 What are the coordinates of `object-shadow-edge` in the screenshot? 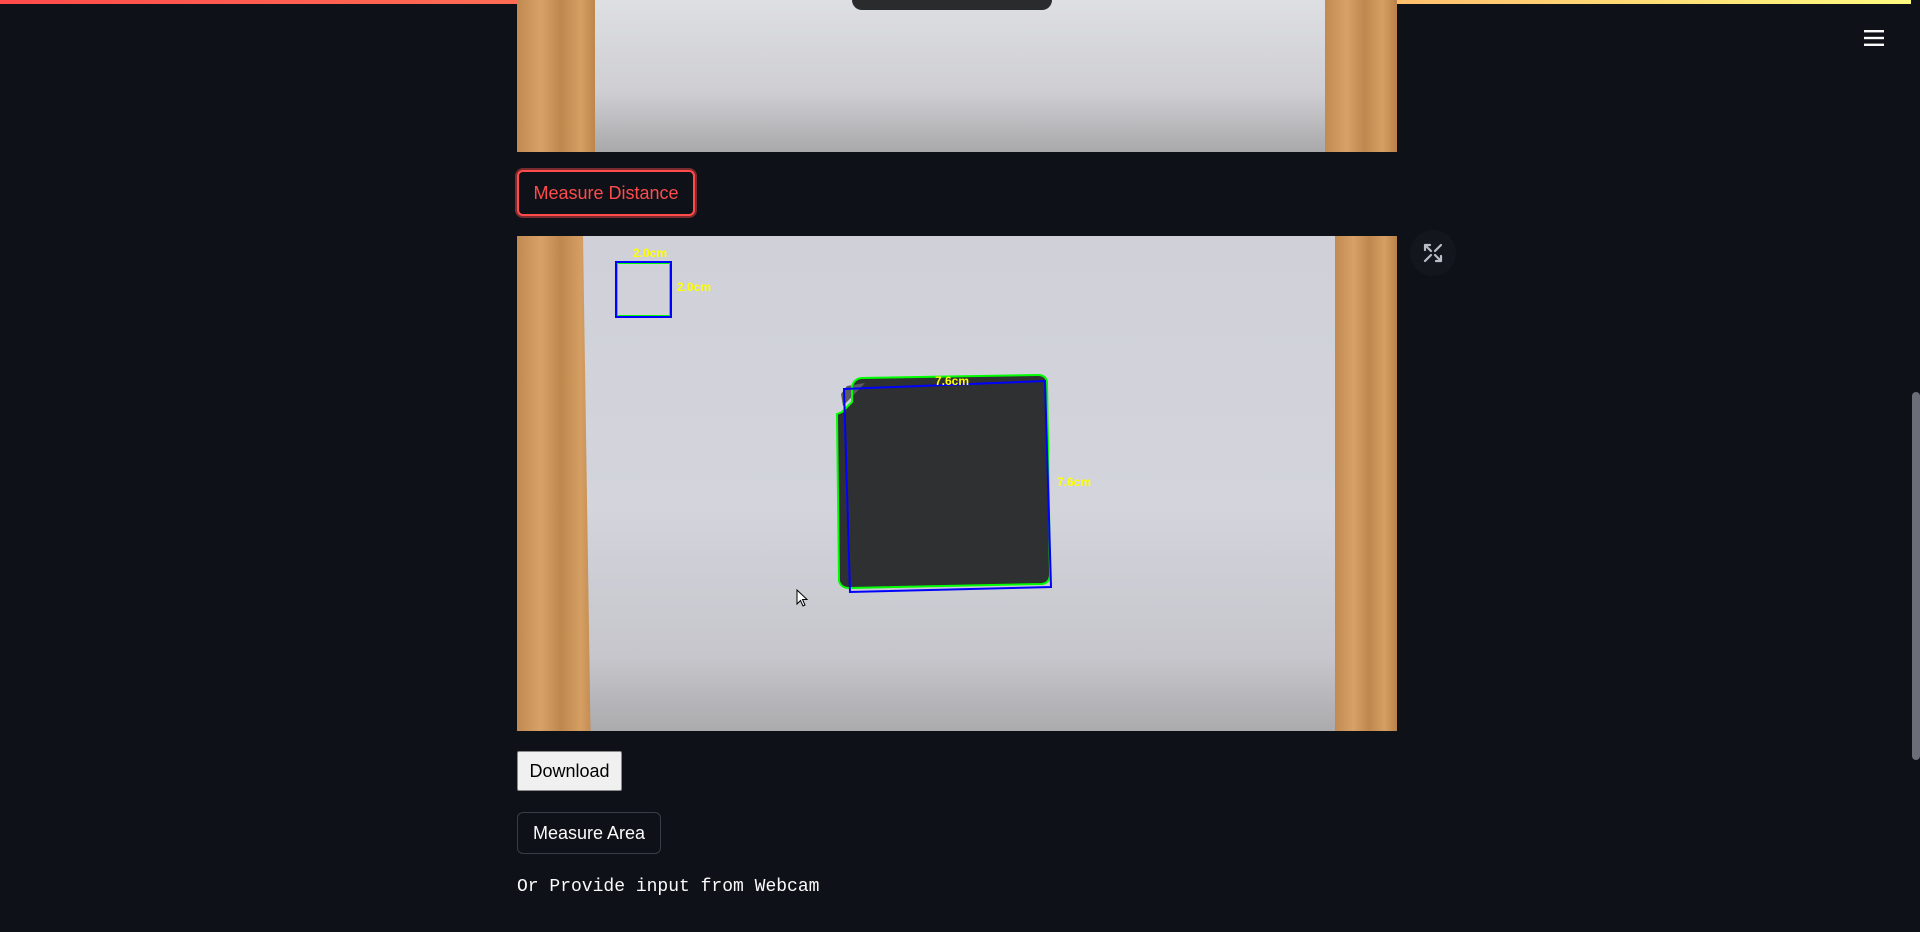 It's located at (952, 5).